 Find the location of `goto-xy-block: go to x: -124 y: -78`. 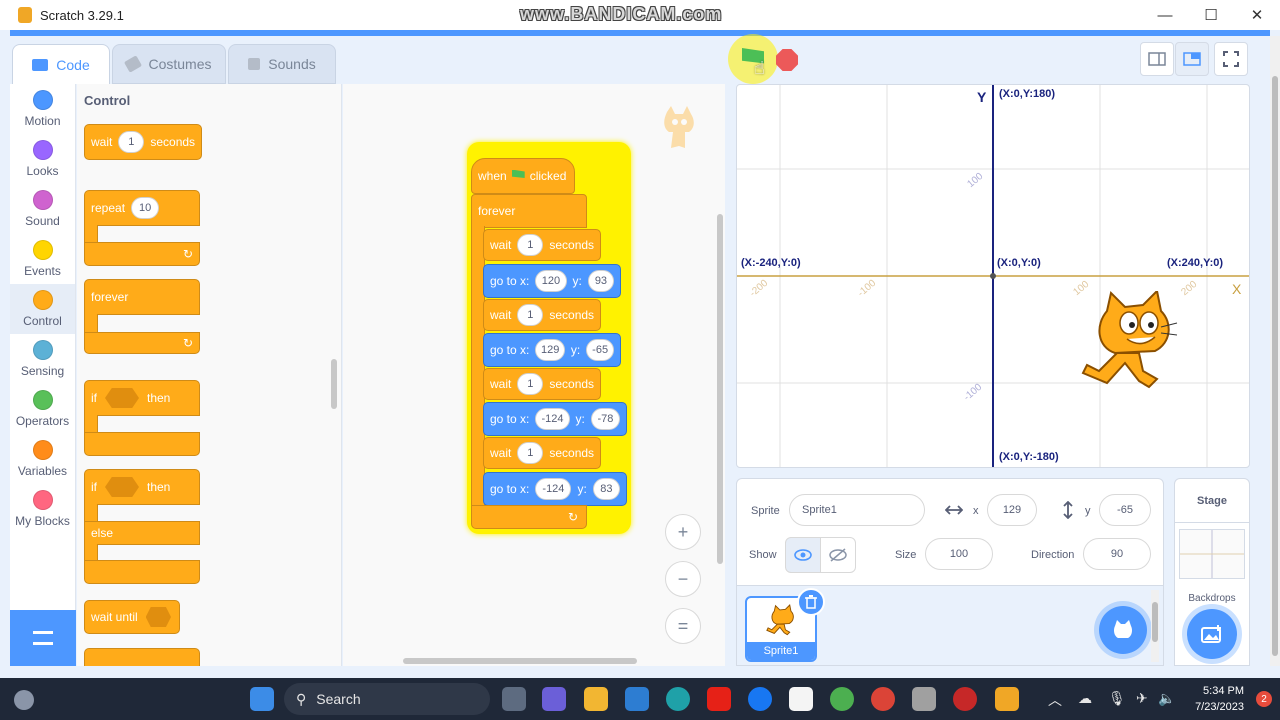

goto-xy-block: go to x: -124 y: -78 is located at coordinates (555, 419).